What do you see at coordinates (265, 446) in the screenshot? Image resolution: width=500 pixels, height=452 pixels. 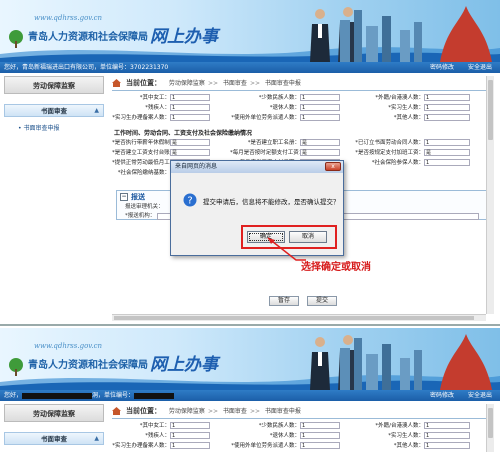 I see `field-label: *使用外单位劳务派遣人数：` at bounding box center [265, 446].